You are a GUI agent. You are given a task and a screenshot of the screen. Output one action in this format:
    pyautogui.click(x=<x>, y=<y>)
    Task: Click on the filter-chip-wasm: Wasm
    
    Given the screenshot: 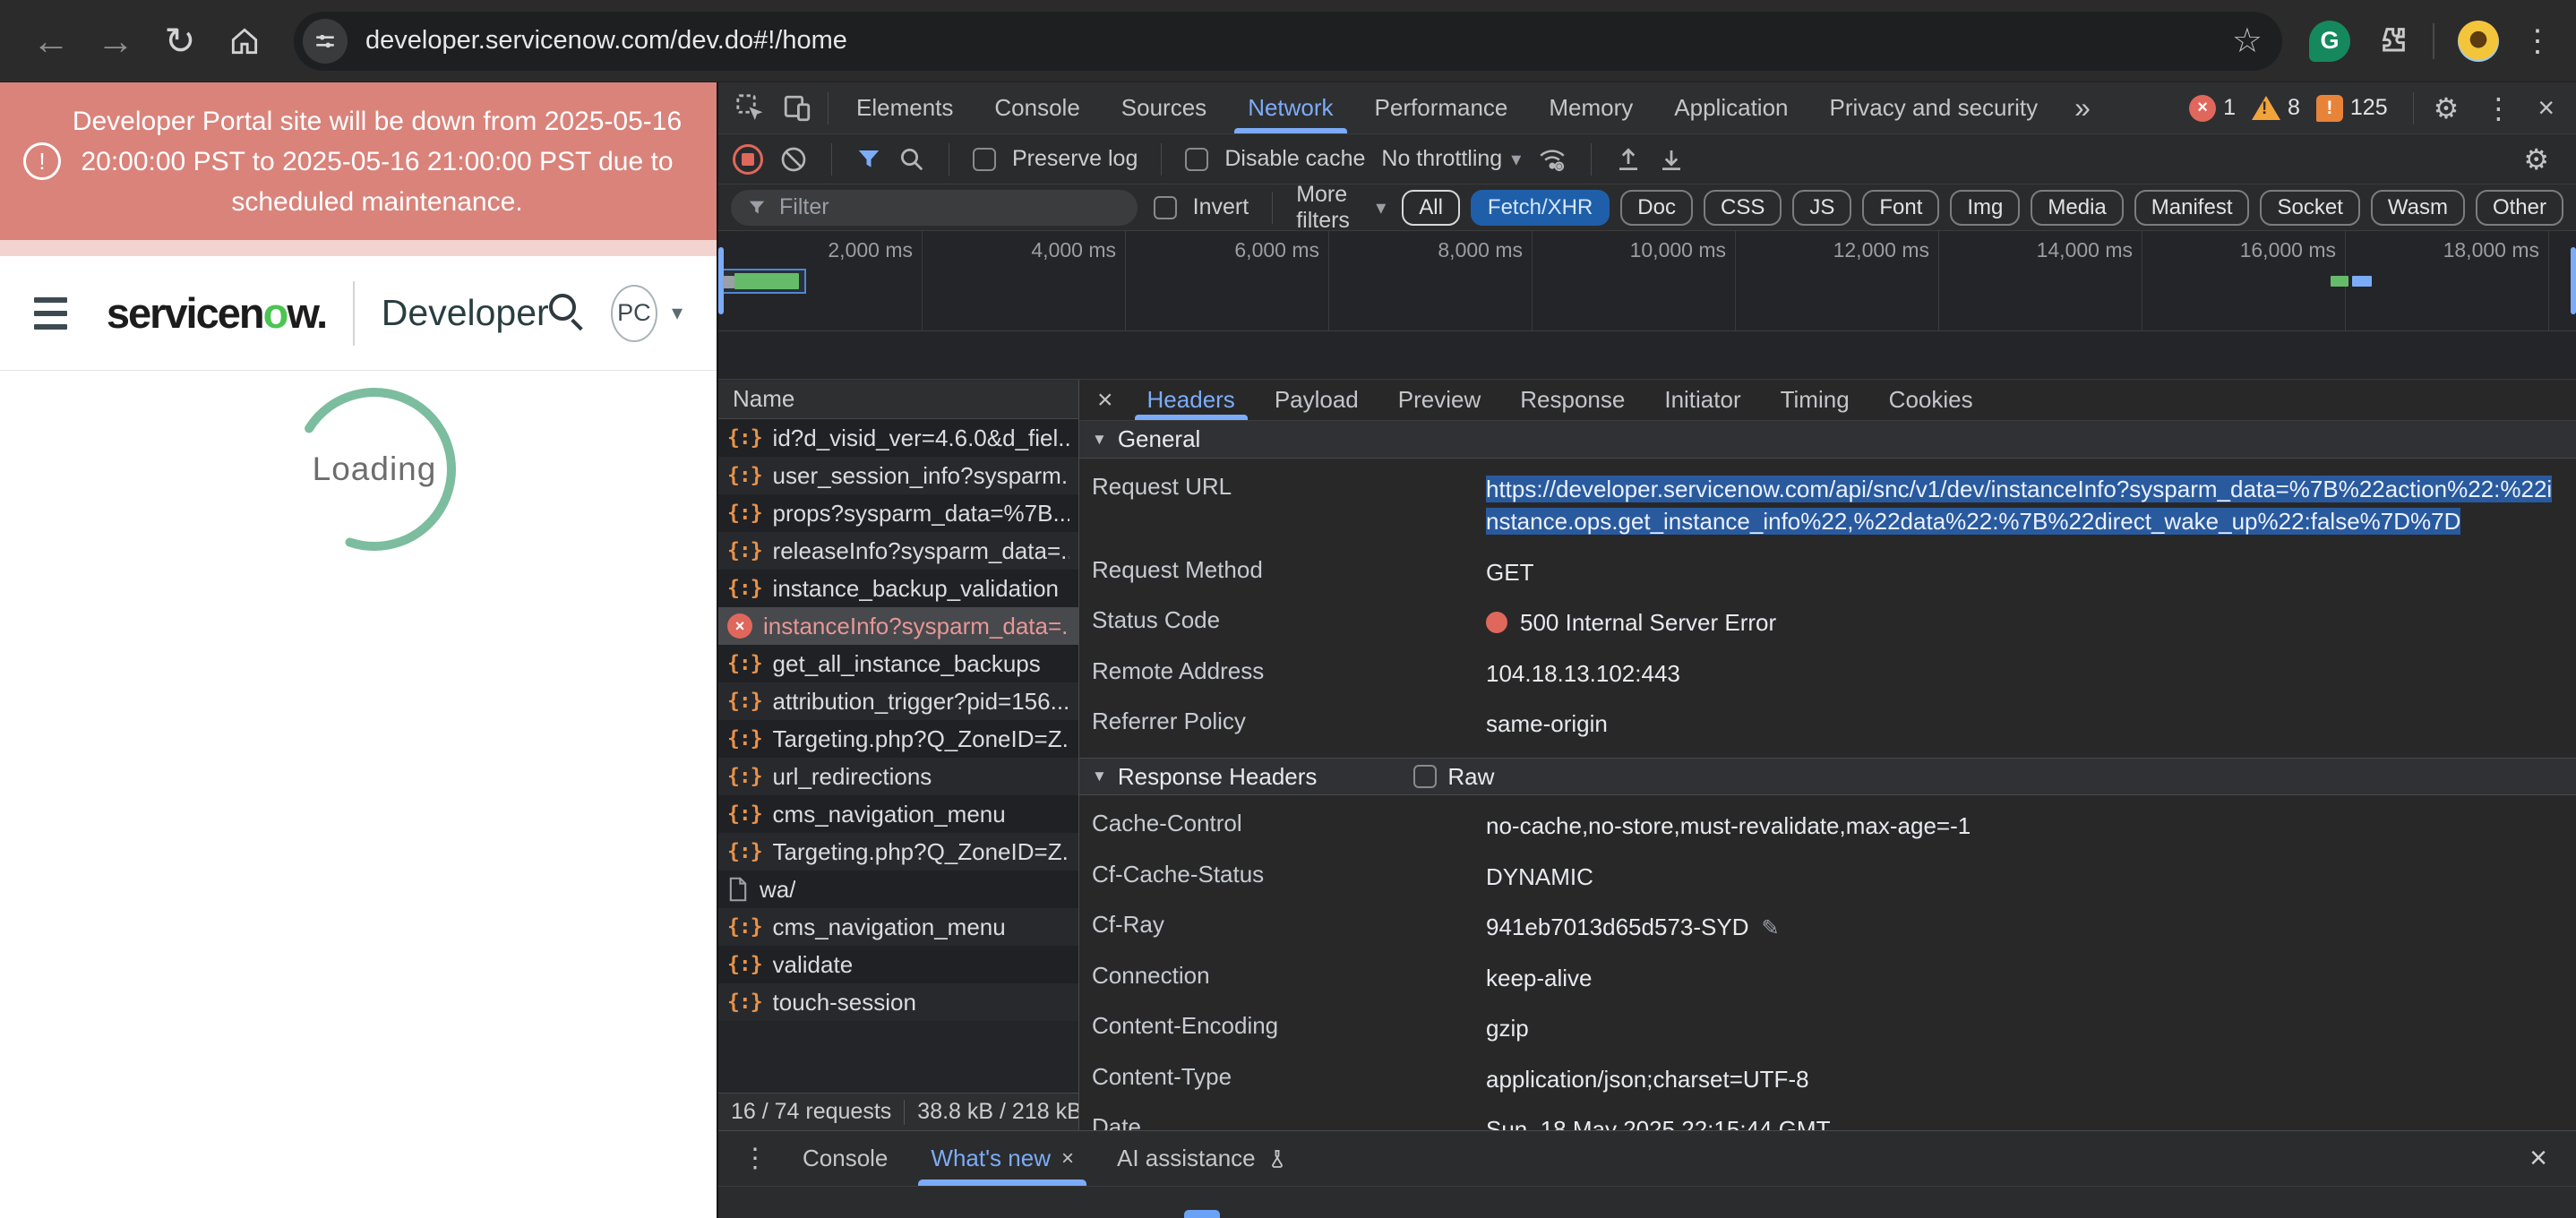 What is the action you would take?
    pyautogui.click(x=2417, y=207)
    